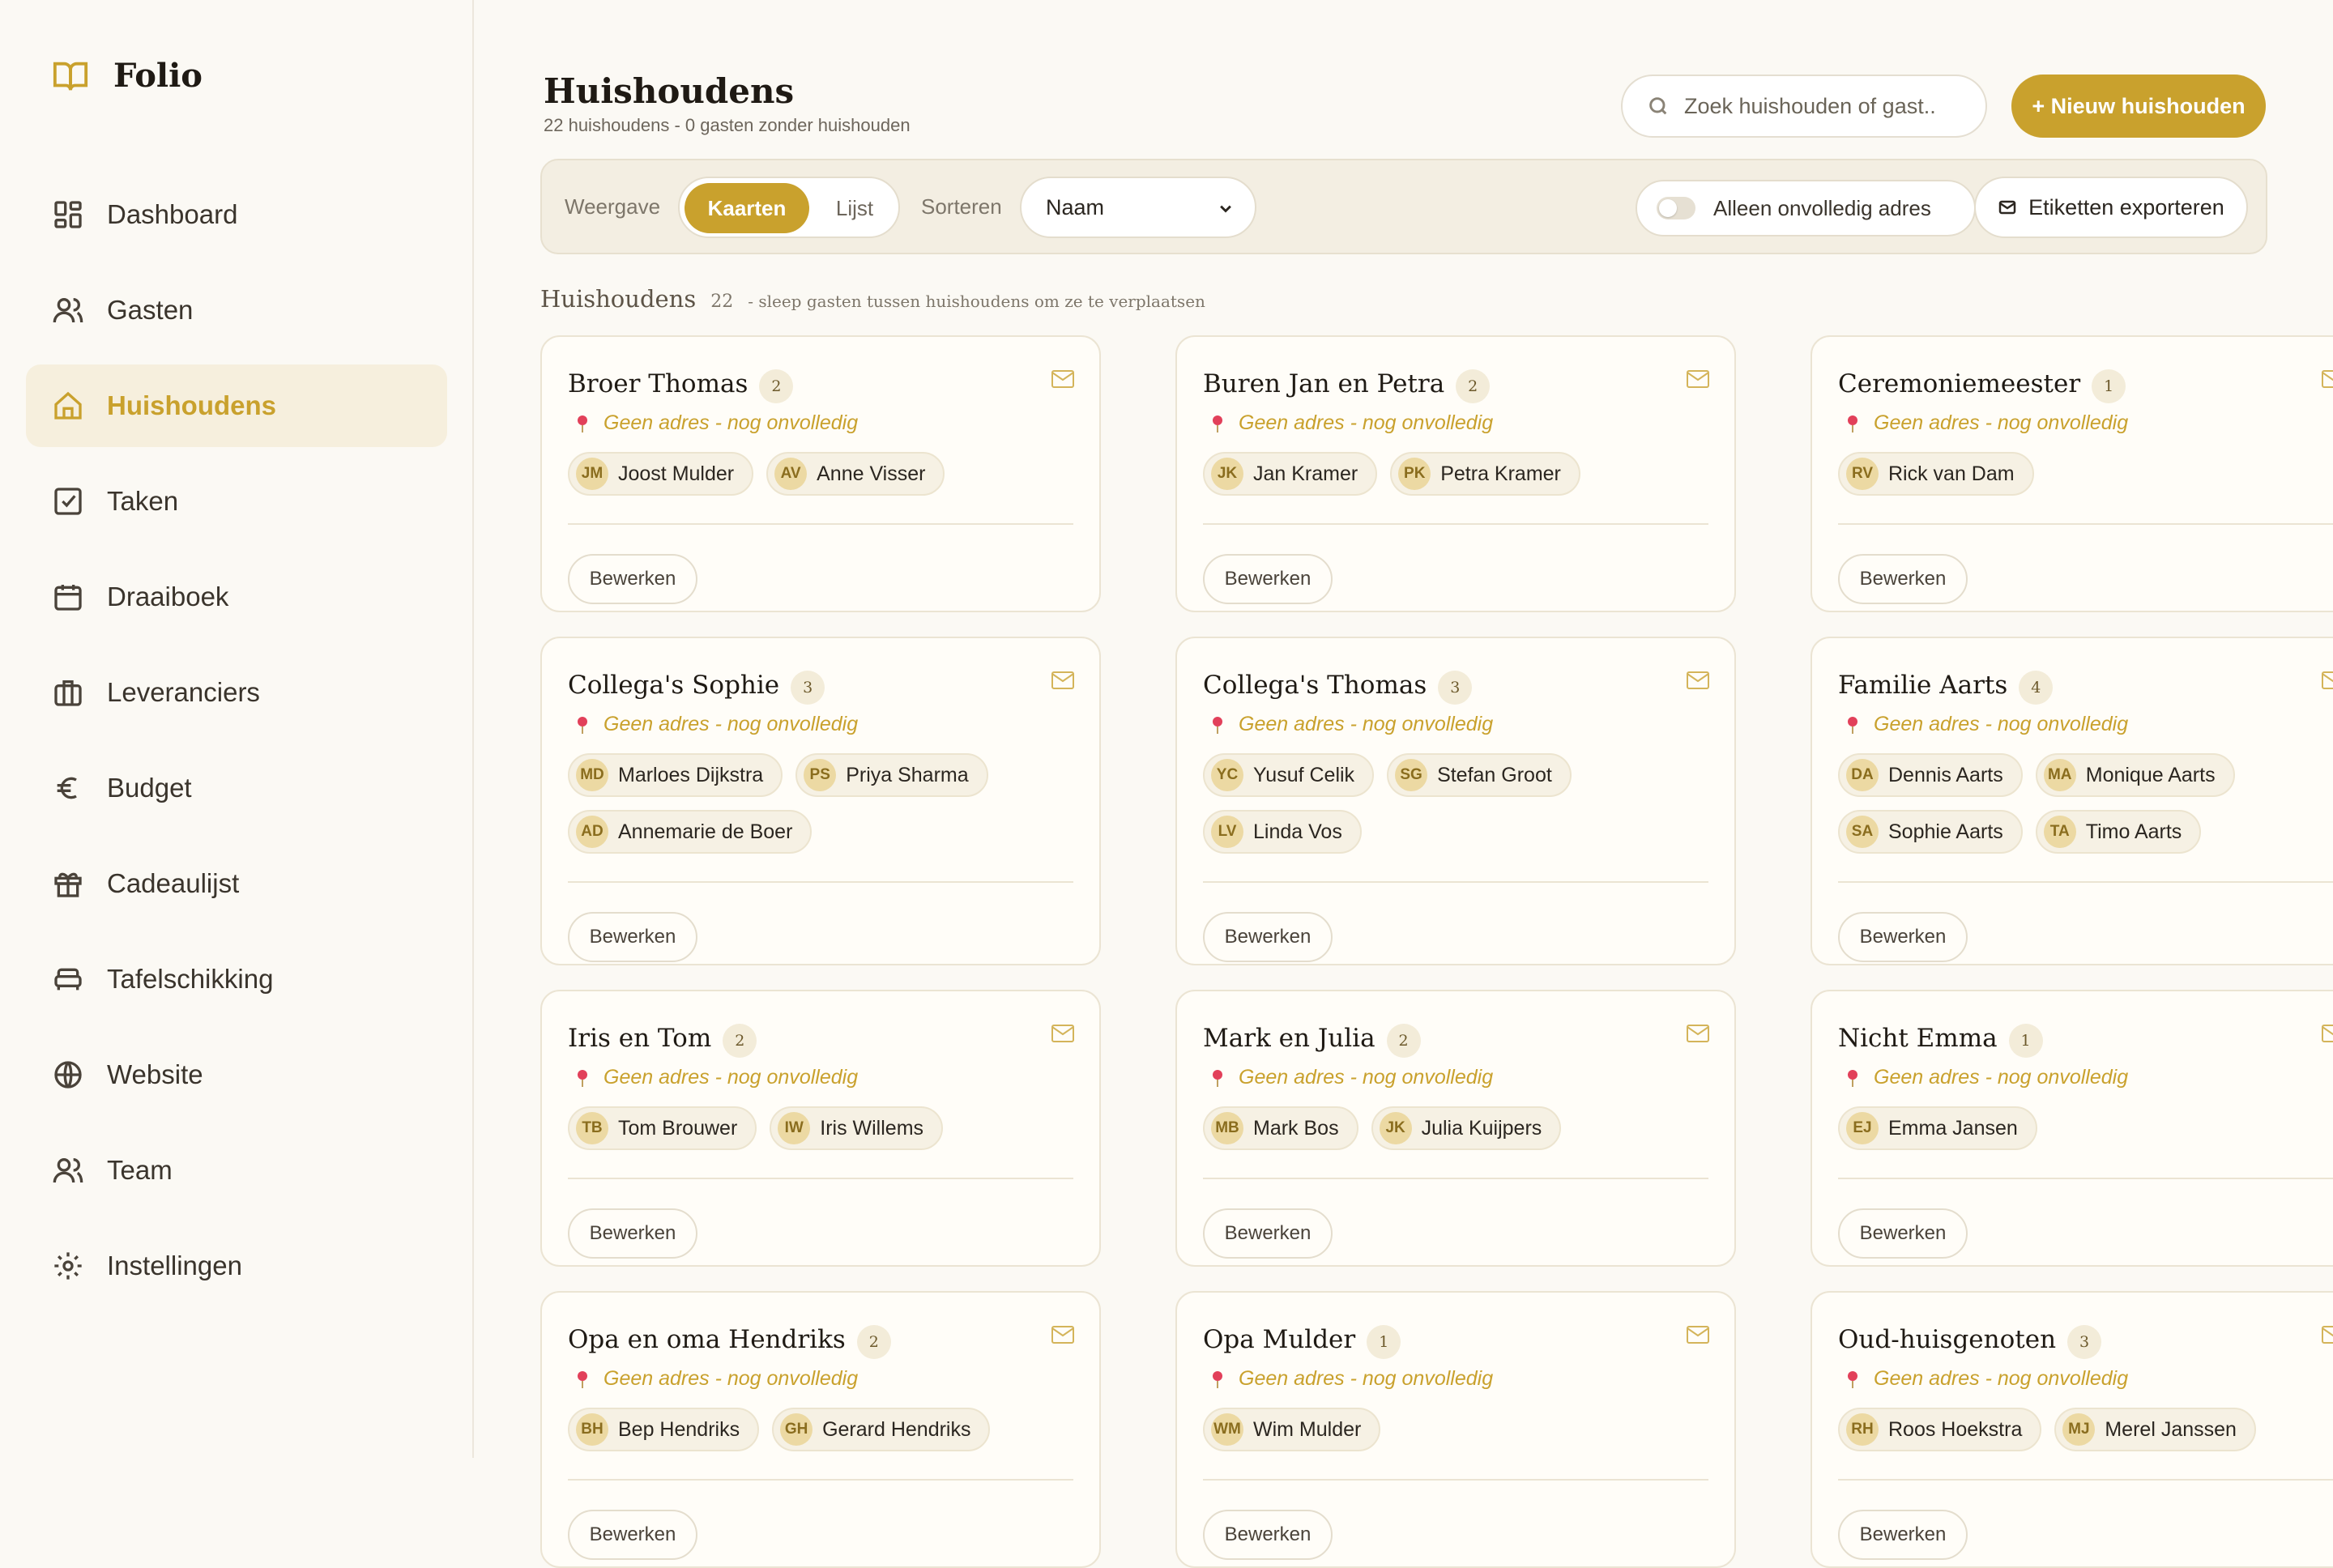 The height and width of the screenshot is (1568, 2333). I want to click on guest-chip: WM Wim Mulder, so click(1292, 1429).